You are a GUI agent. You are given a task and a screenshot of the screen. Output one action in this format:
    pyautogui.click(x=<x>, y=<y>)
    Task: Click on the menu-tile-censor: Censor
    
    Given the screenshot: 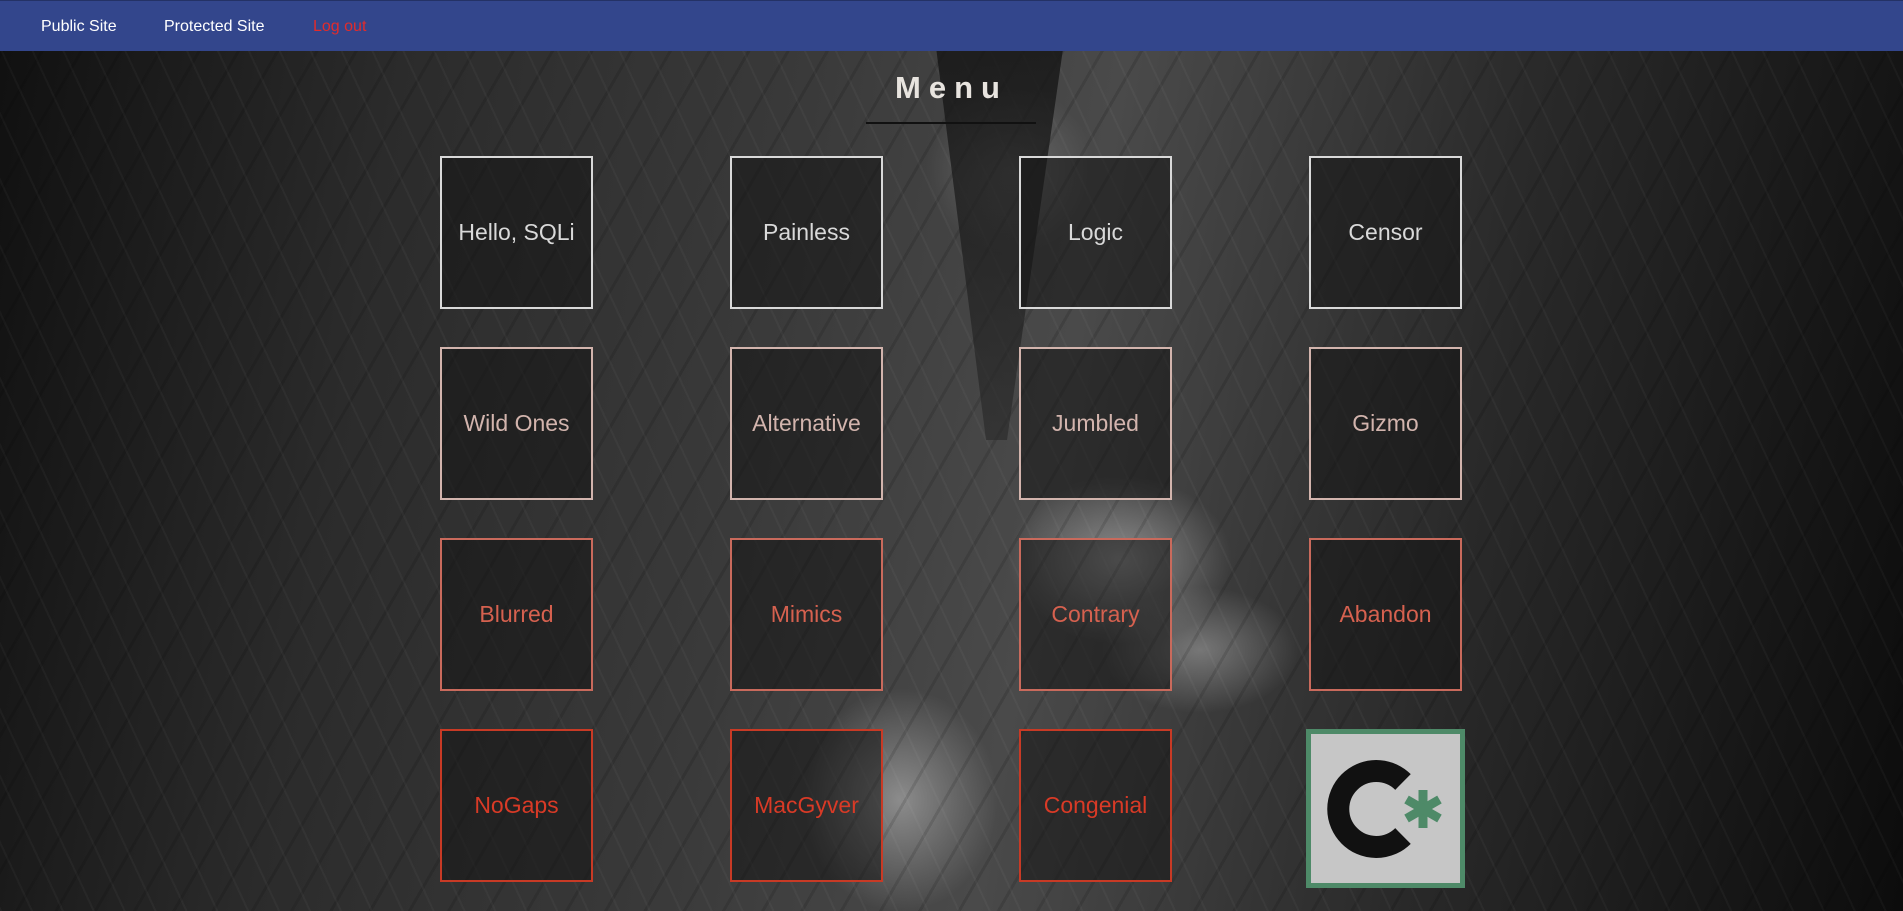 What is the action you would take?
    pyautogui.click(x=1385, y=232)
    